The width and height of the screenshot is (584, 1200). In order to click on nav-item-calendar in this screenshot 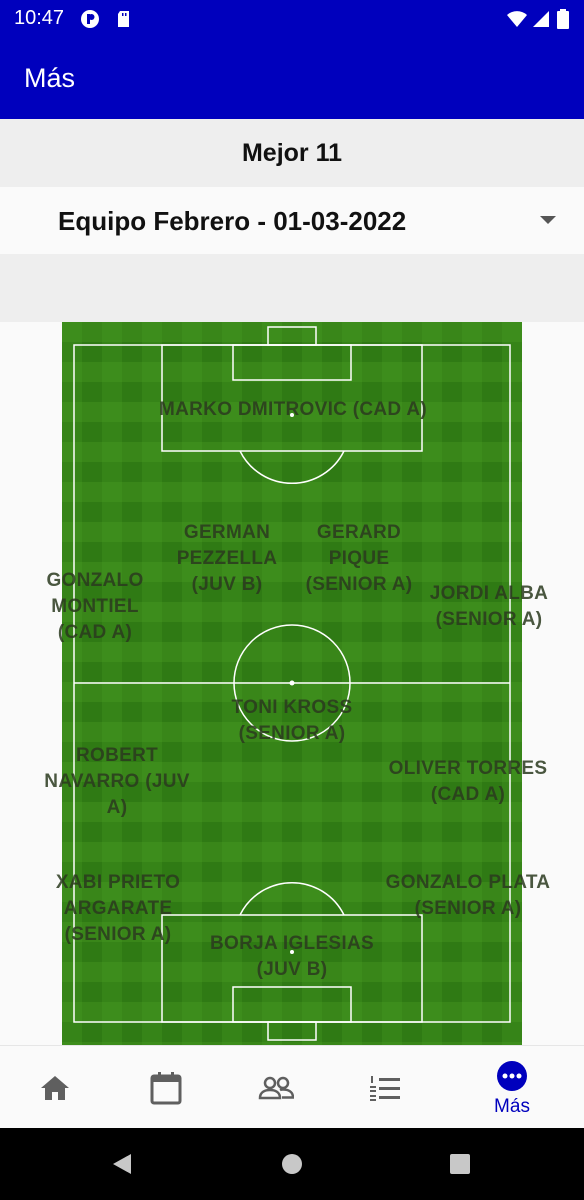, I will do `click(166, 1087)`.